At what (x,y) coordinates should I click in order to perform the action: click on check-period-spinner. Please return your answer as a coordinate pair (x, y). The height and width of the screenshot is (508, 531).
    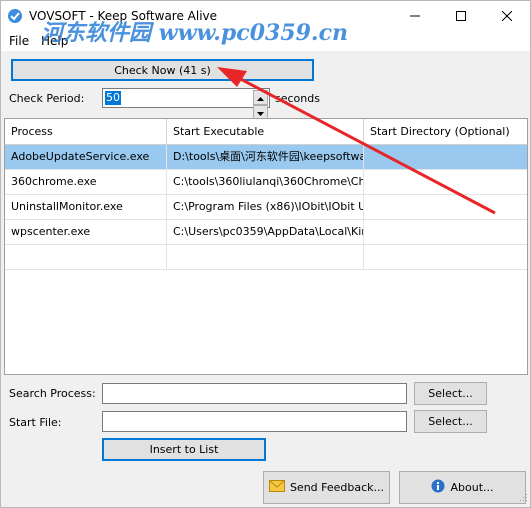
    Looking at the image, I should click on (260, 105).